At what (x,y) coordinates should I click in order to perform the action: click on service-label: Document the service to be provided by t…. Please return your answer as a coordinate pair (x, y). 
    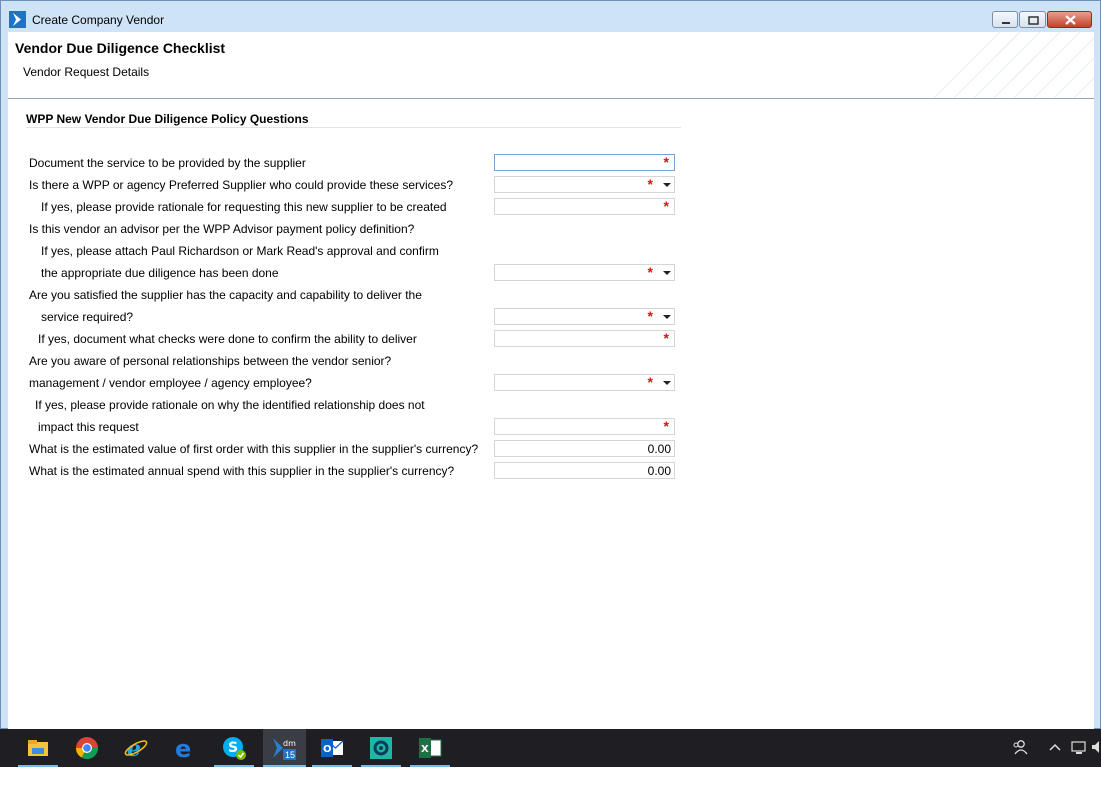
    Looking at the image, I should click on (167, 163).